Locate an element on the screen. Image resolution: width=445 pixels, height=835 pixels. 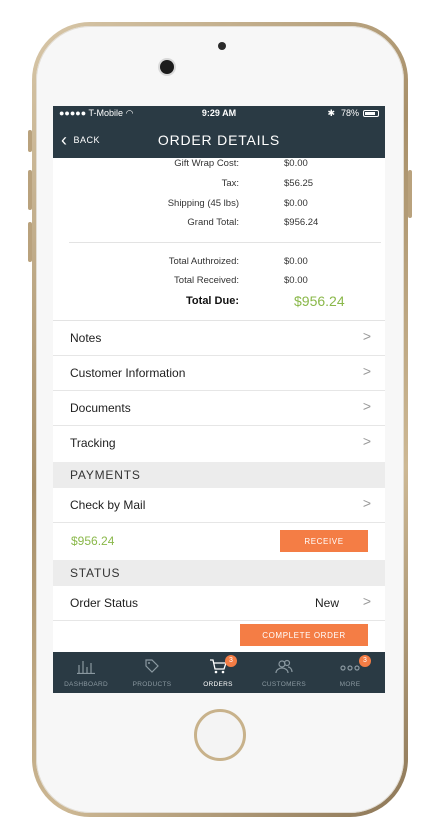
payments-section-header: PAYMENTS is located at coordinates (219, 475).